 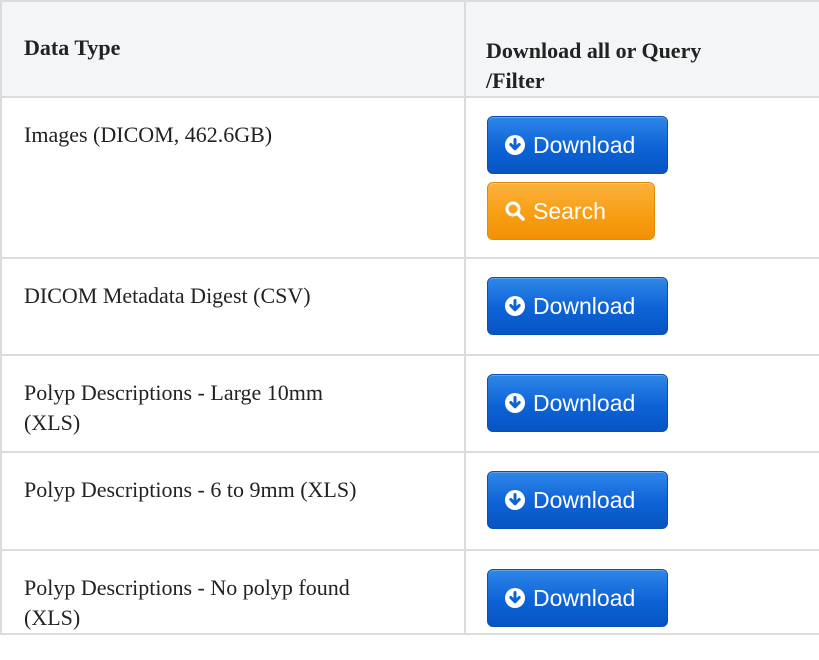 I want to click on data-type-label-line1: Polyp Descriptions - Large 10mm, so click(x=173, y=392).